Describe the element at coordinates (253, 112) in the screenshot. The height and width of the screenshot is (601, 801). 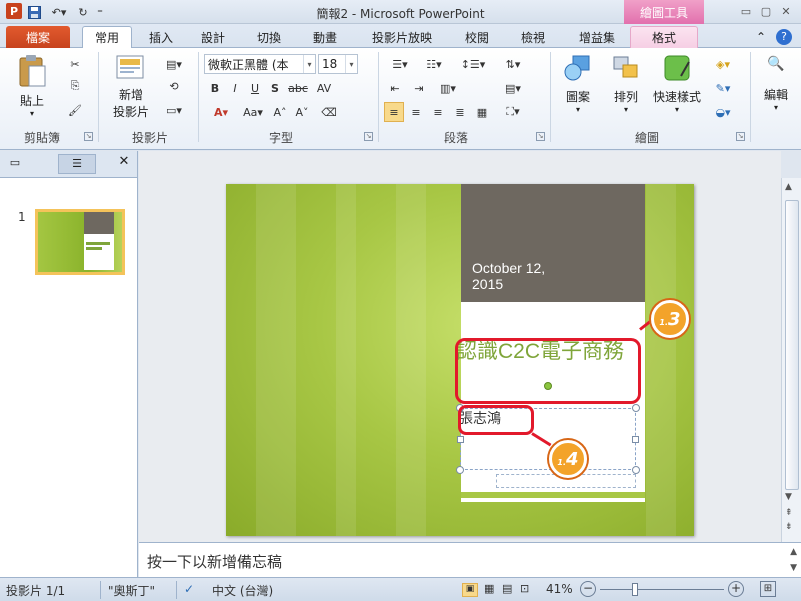
I see `change-case-icon: Aa▾` at that location.